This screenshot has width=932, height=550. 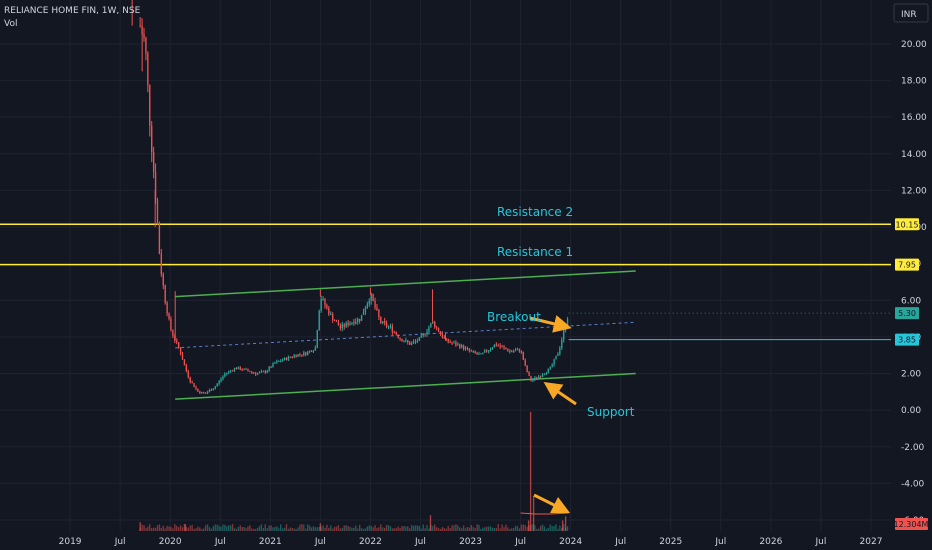 What do you see at coordinates (72, 11) in the screenshot?
I see `symbol-title: RELIANCE HOME FIN, 1W, NSE` at bounding box center [72, 11].